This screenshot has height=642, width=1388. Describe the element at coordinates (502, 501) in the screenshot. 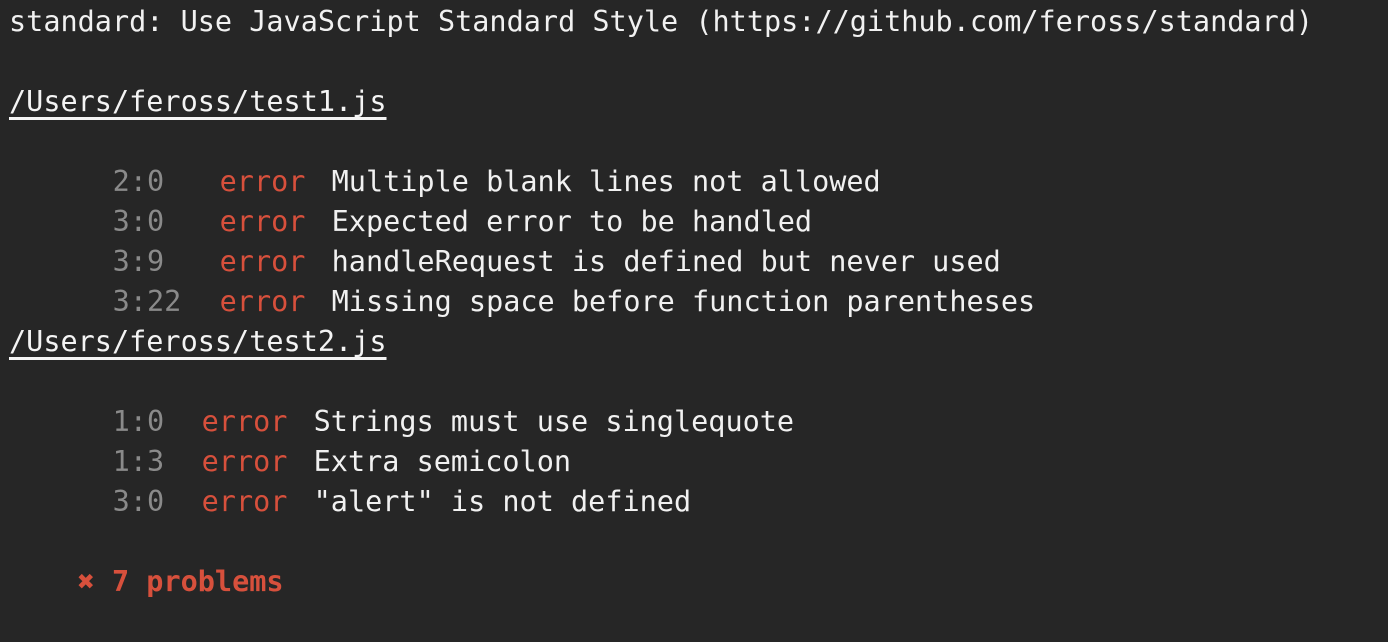

I see `problem-message: "alert" is not defined` at that location.